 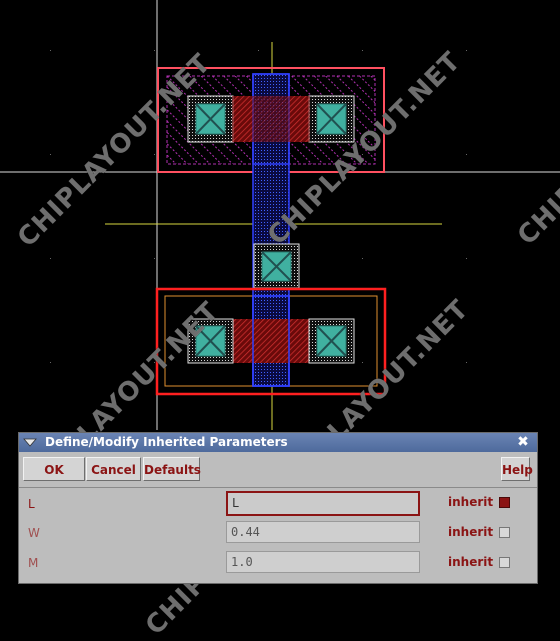 I want to click on defaults-button: Defaults, so click(x=172, y=469).